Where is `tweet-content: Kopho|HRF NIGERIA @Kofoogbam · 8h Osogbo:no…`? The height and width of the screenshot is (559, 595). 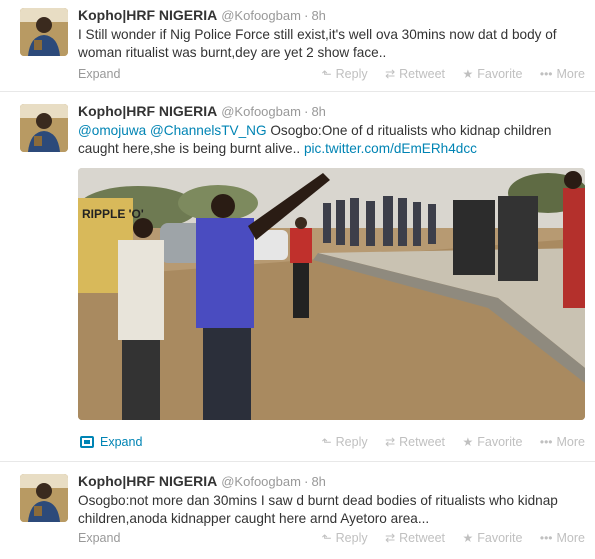 tweet-content: Kopho|HRF NIGERIA @Kofoogbam · 8h Osogbo:no… is located at coordinates (331, 500).